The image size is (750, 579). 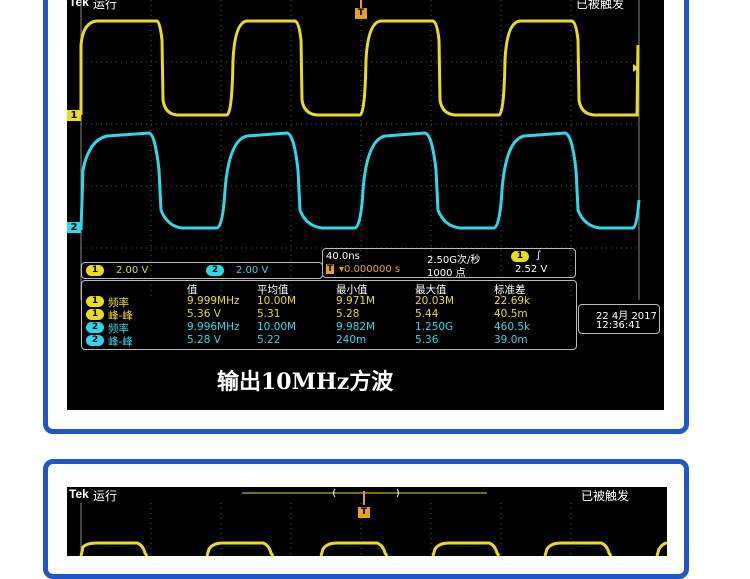 I want to click on trigger-position-value: ▾0.000000 s, so click(x=370, y=269).